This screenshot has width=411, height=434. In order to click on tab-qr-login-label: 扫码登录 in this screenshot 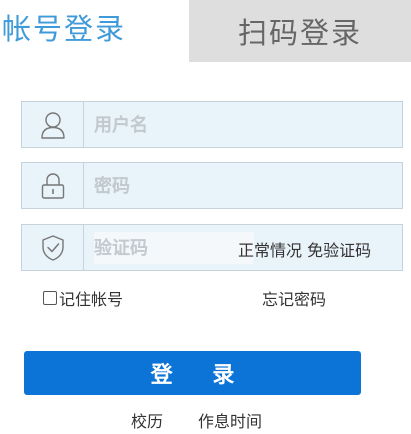, I will do `click(299, 33)`.